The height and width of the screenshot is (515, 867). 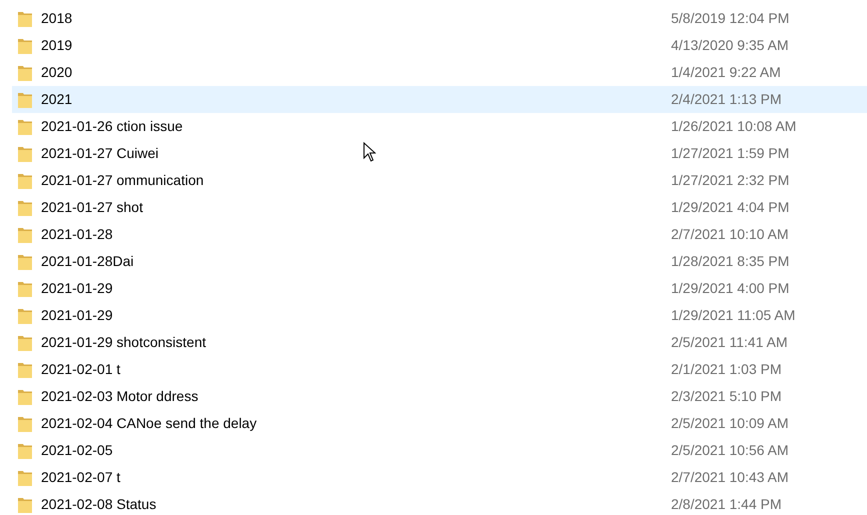 What do you see at coordinates (92, 207) in the screenshot?
I see `file-name: 2021-01-27 shot` at bounding box center [92, 207].